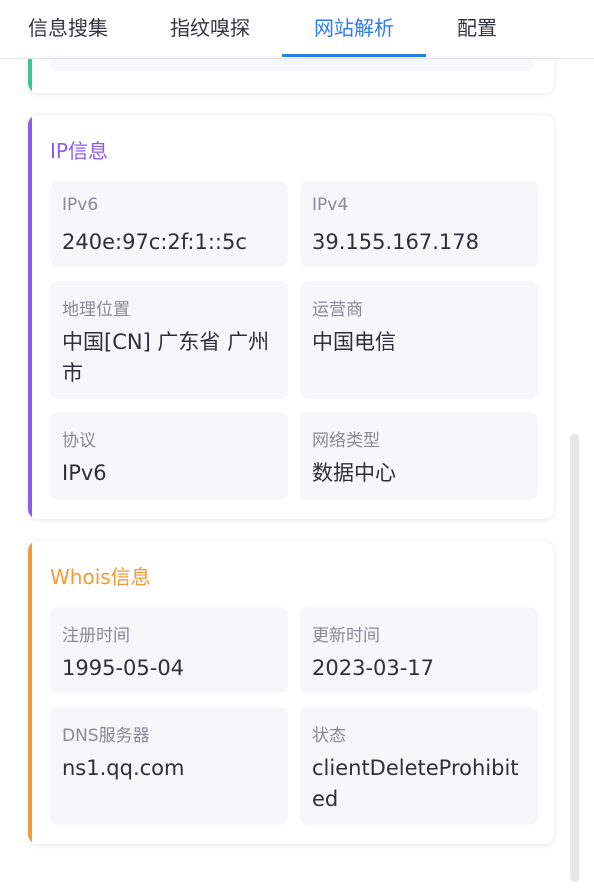 This screenshot has width=594, height=889. I want to click on field-status: 状态 clientDeleteProhibited, so click(419, 766).